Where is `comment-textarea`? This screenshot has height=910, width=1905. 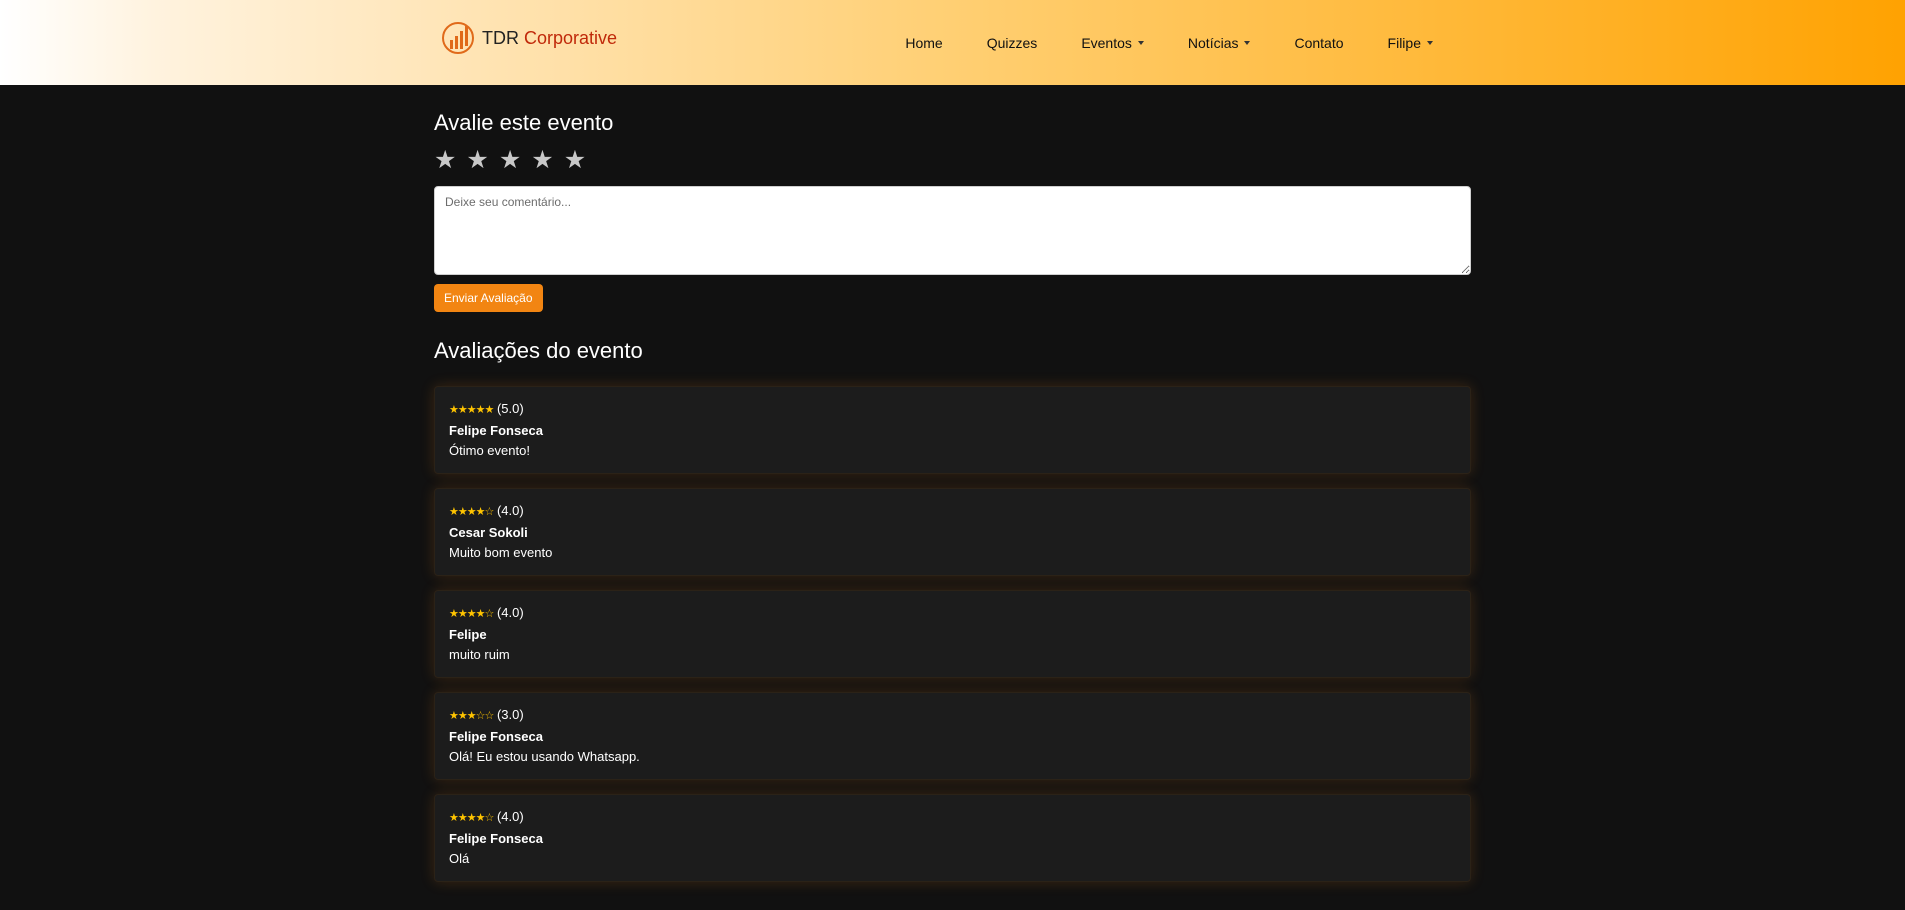
comment-textarea is located at coordinates (952, 230).